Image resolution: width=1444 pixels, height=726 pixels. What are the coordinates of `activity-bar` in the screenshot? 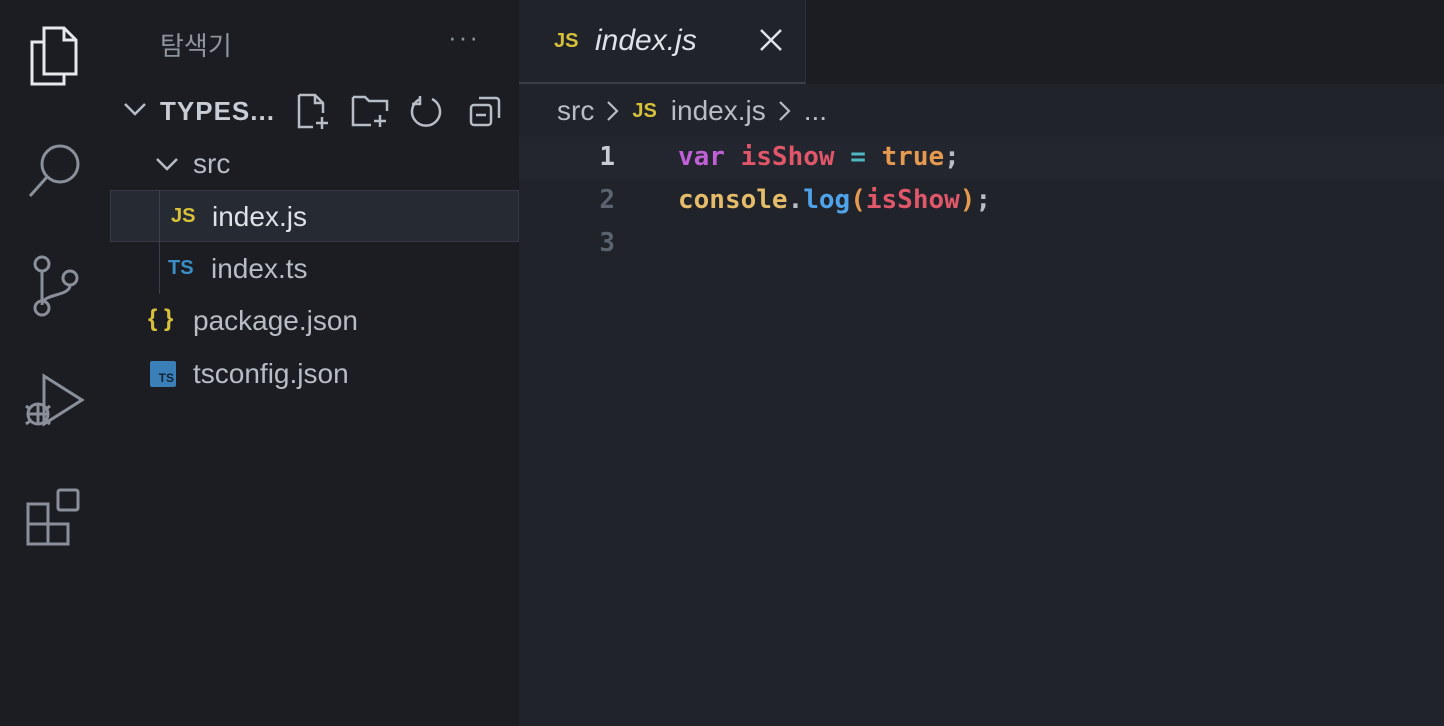 It's located at (55, 363).